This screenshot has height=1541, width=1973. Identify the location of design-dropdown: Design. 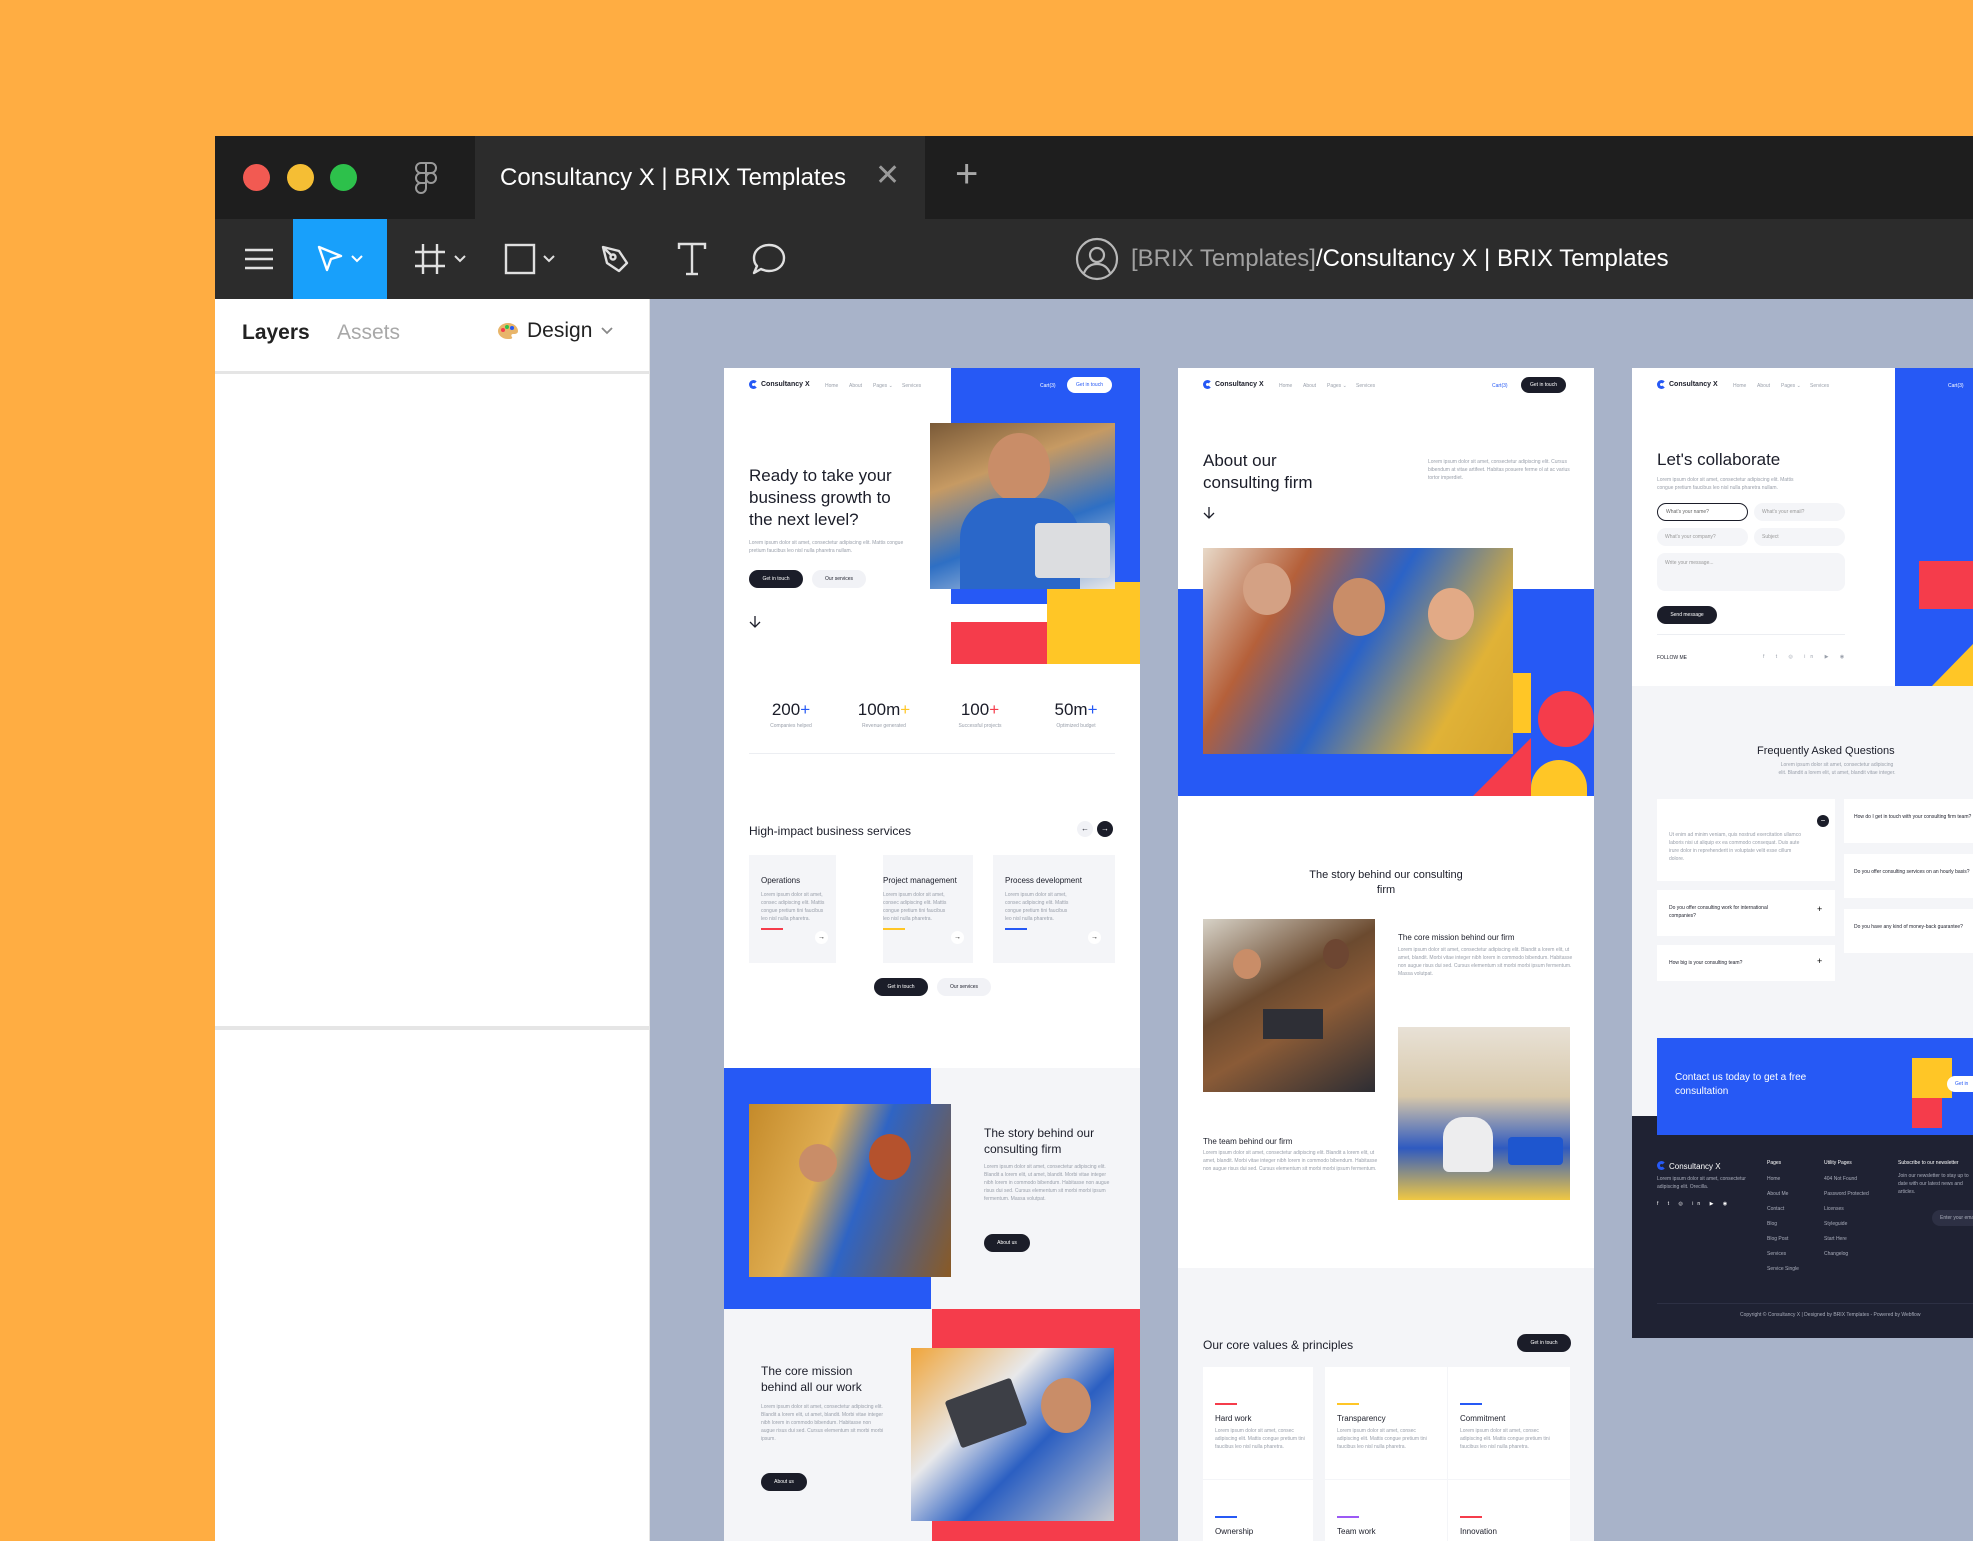
(555, 331).